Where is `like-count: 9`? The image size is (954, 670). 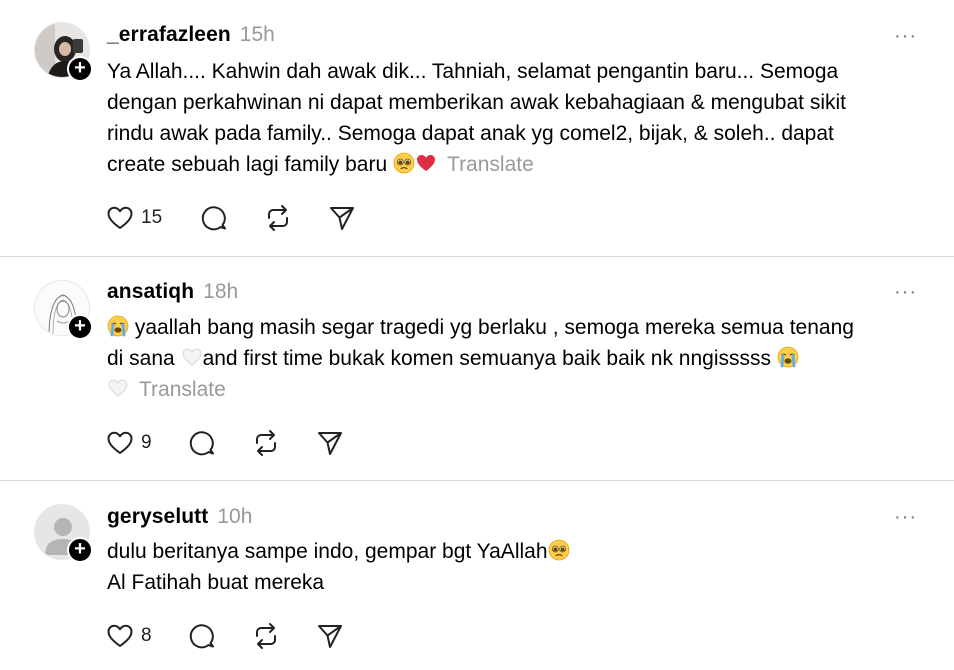
like-count: 9 is located at coordinates (146, 442).